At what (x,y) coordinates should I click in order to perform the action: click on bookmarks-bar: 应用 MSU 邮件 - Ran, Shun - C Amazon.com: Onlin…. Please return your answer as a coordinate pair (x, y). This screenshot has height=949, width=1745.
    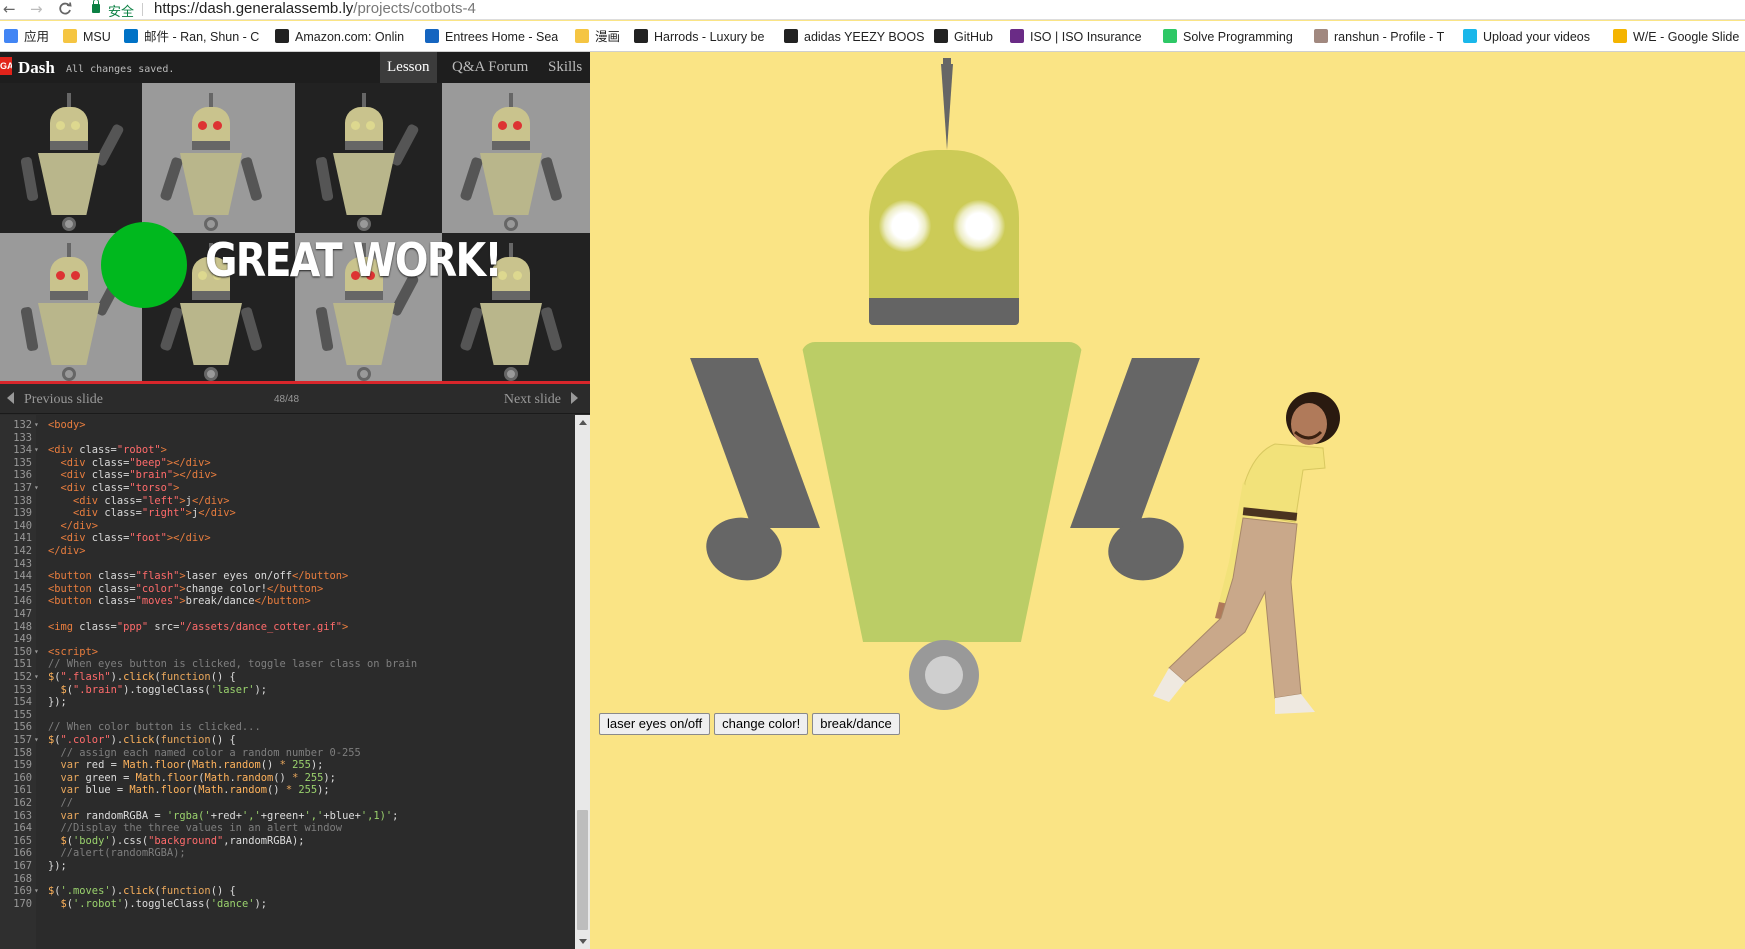
    Looking at the image, I should click on (872, 36).